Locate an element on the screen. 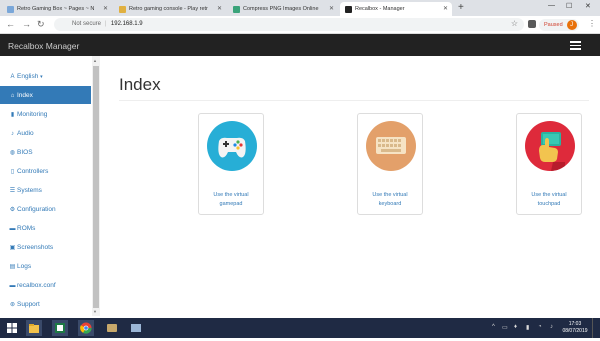 This screenshot has width=600, height=341. show-hidden-icons-icon: ^ is located at coordinates (493, 327).